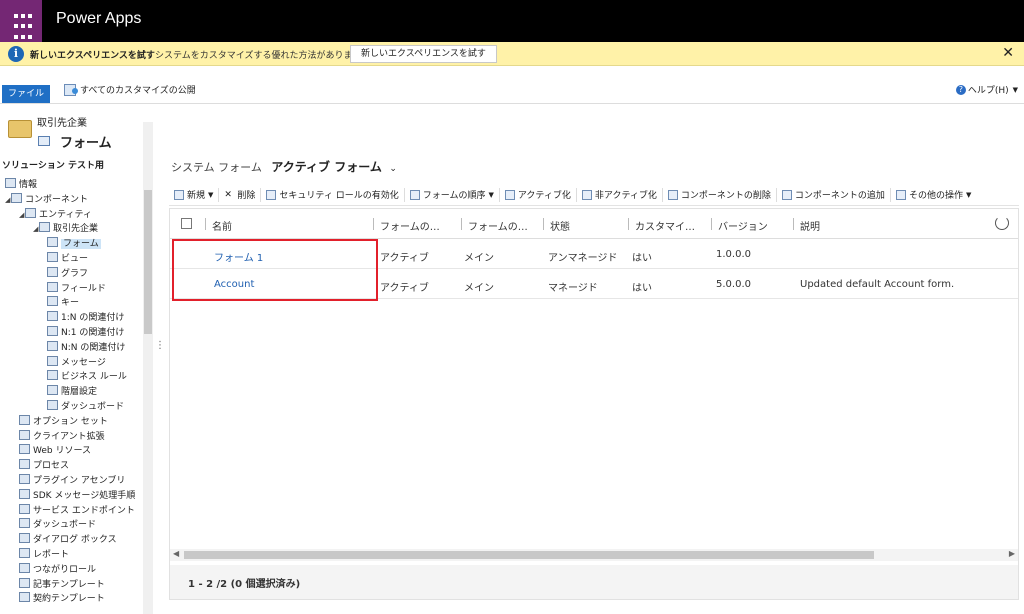 This screenshot has width=1024, height=614. Describe the element at coordinates (512, 21) in the screenshot. I see `app-header: Power Apps` at that location.